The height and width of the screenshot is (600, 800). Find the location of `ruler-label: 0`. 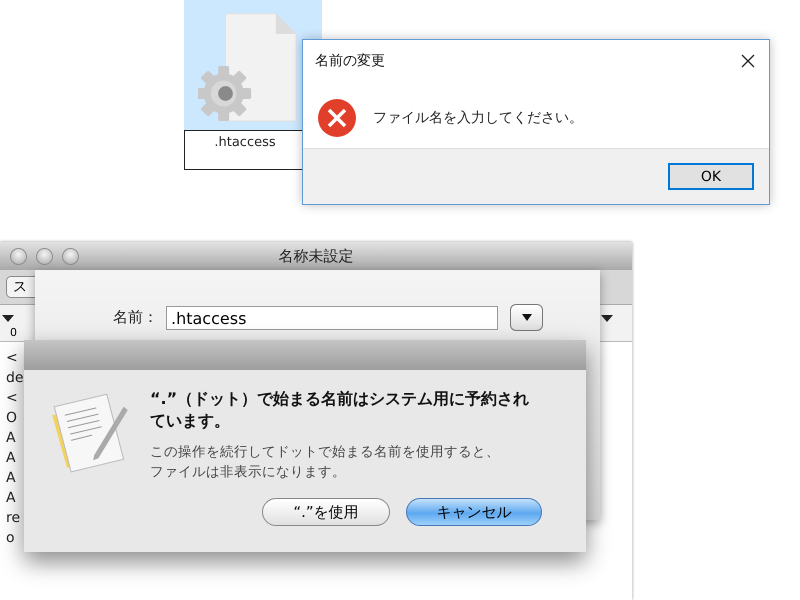

ruler-label: 0 is located at coordinates (13, 332).